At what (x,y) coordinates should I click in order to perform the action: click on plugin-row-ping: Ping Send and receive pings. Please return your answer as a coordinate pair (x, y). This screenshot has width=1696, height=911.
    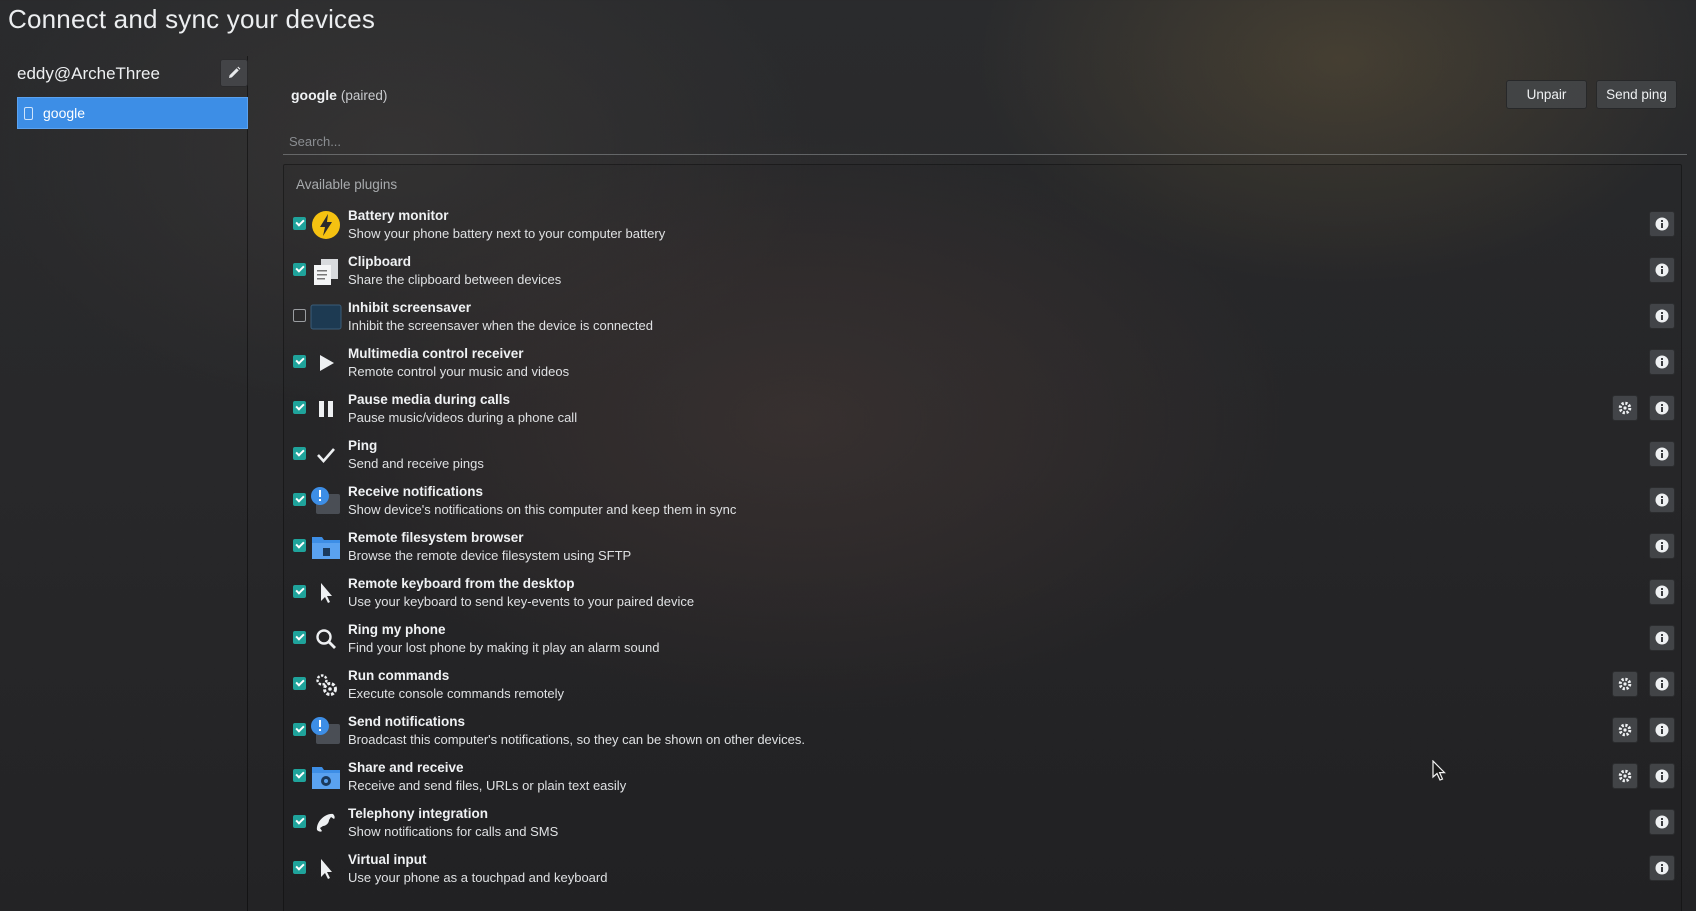
    Looking at the image, I should click on (982, 456).